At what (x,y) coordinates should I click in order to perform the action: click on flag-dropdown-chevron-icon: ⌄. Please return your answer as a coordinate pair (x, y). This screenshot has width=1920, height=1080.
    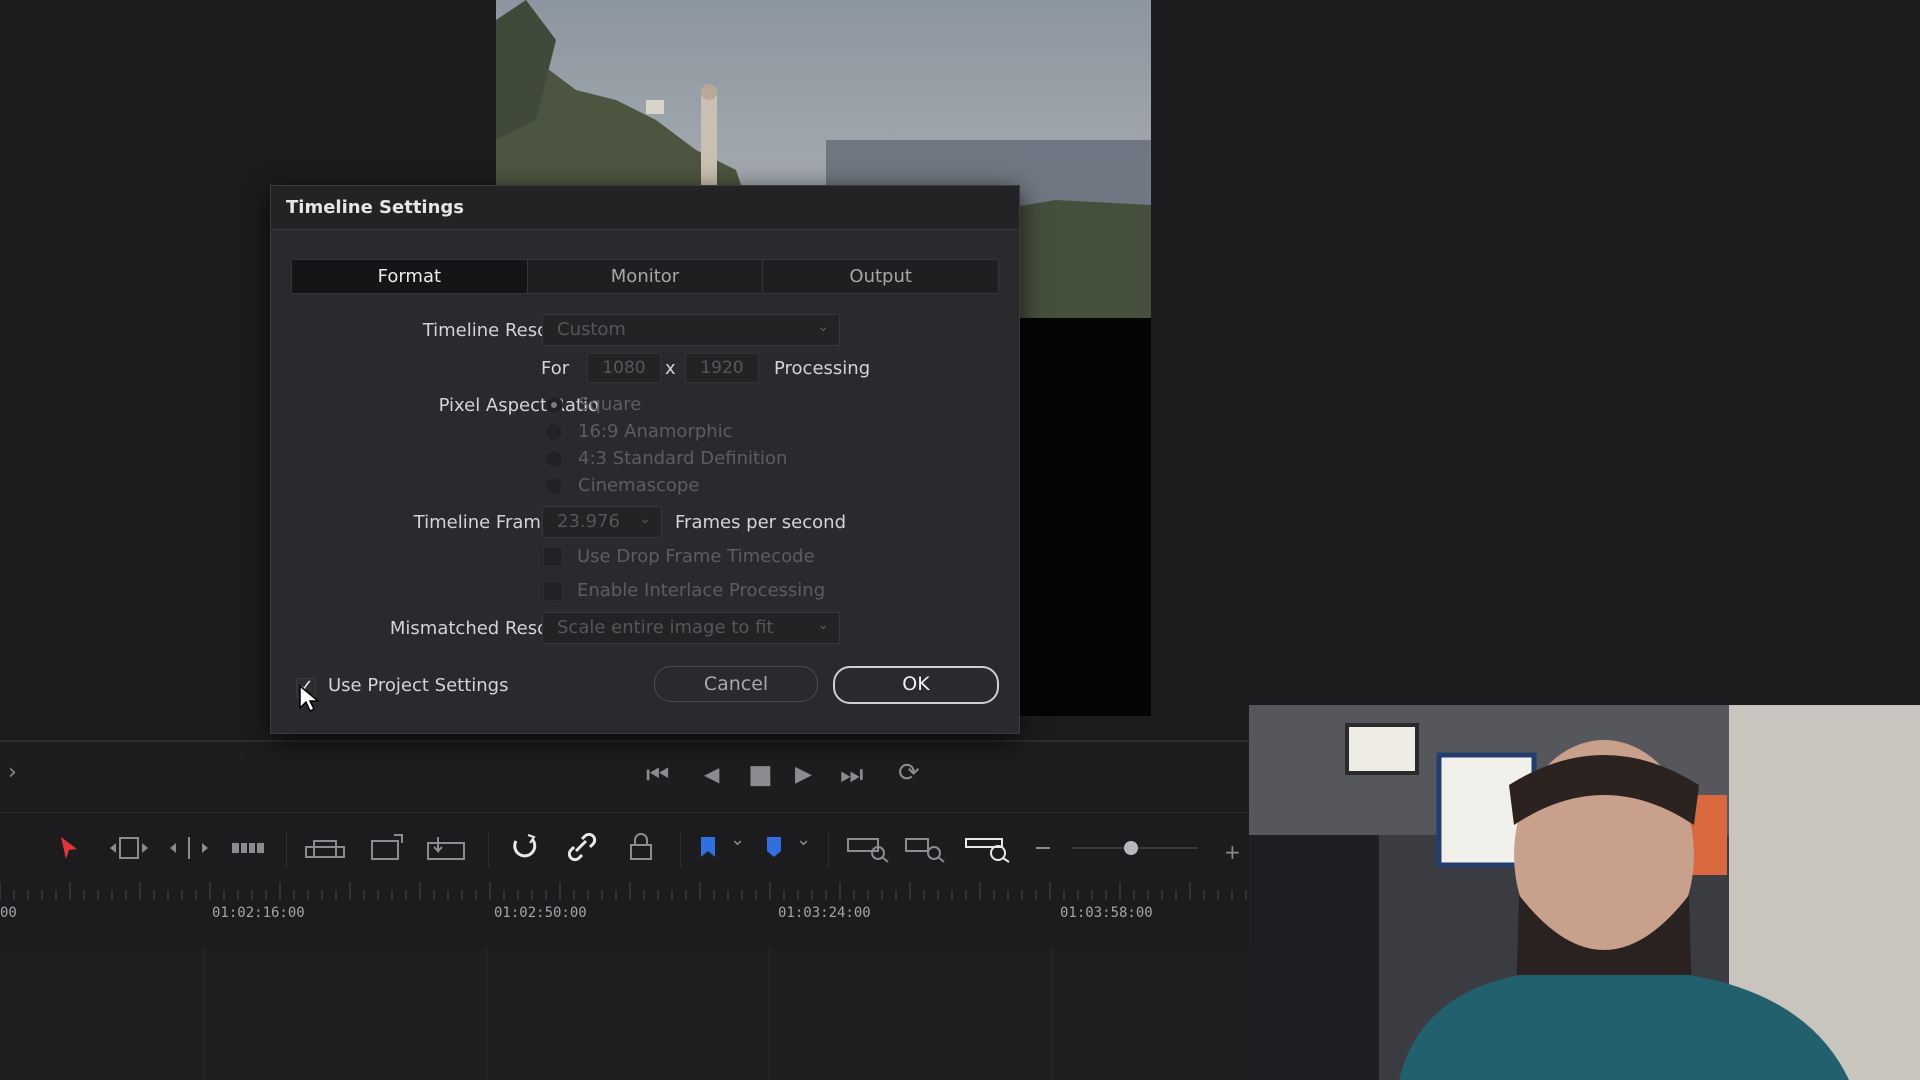
    Looking at the image, I should click on (737, 839).